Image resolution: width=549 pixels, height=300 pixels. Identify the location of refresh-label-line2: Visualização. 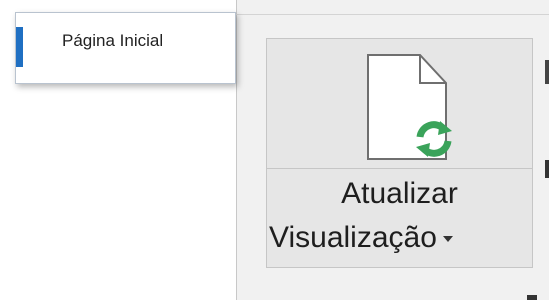
(401, 238).